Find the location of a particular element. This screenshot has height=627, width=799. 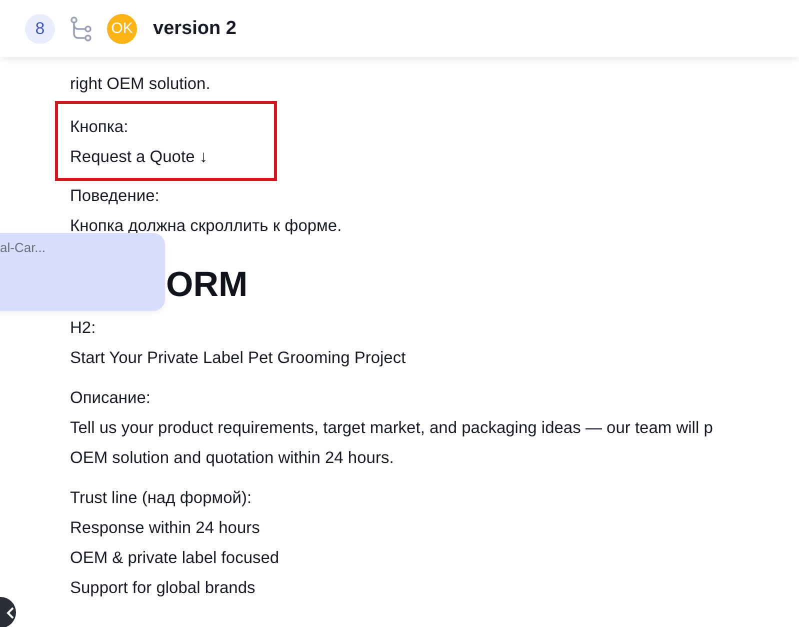

document-title: version 2 is located at coordinates (194, 29).